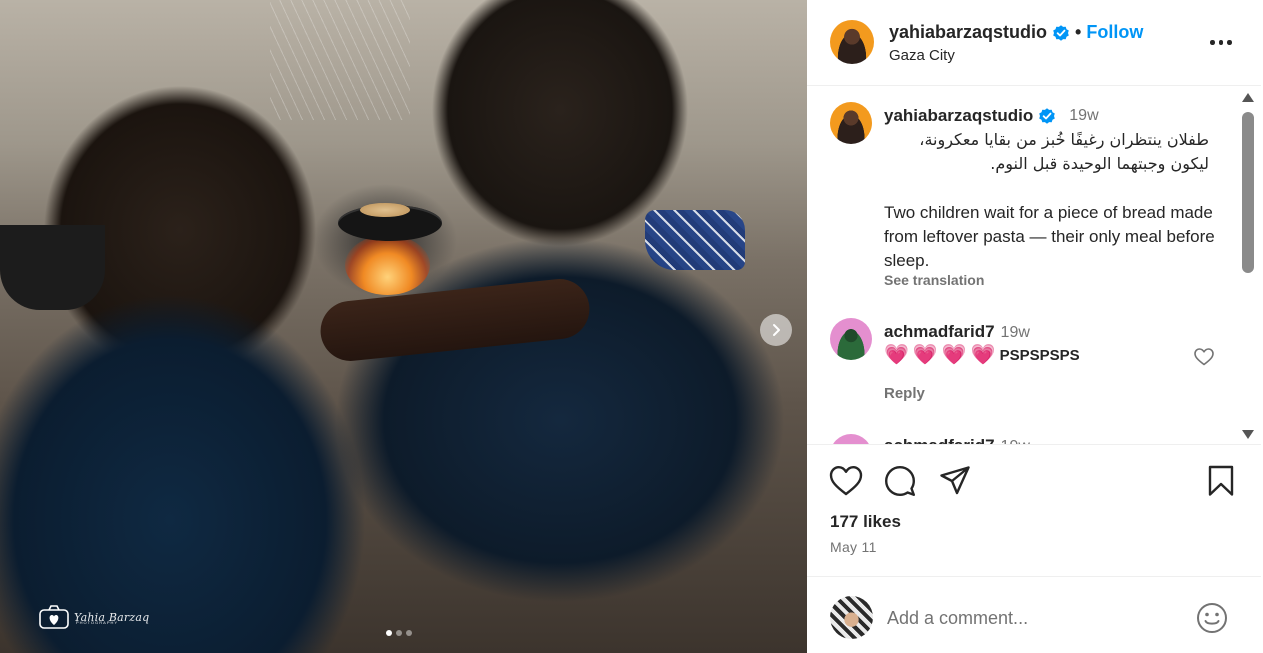 Image resolution: width=1263 pixels, height=653 pixels. I want to click on blue-cloth, so click(695, 240).